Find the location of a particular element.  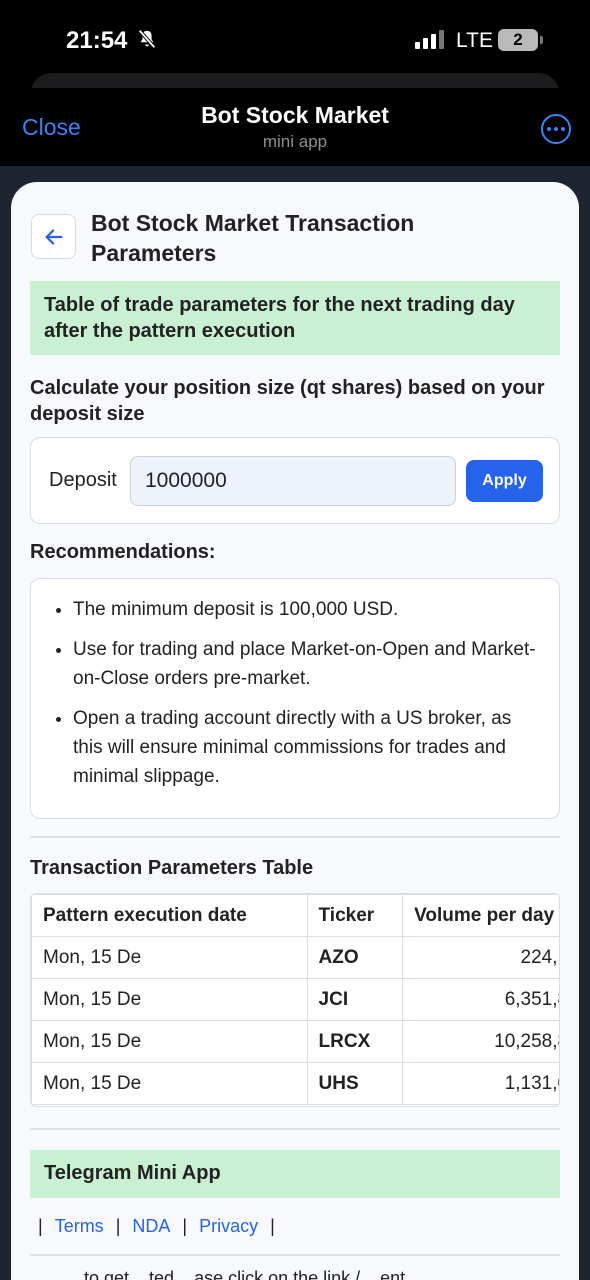

volume-cell: 1,131,000 is located at coordinates (480, 1083).